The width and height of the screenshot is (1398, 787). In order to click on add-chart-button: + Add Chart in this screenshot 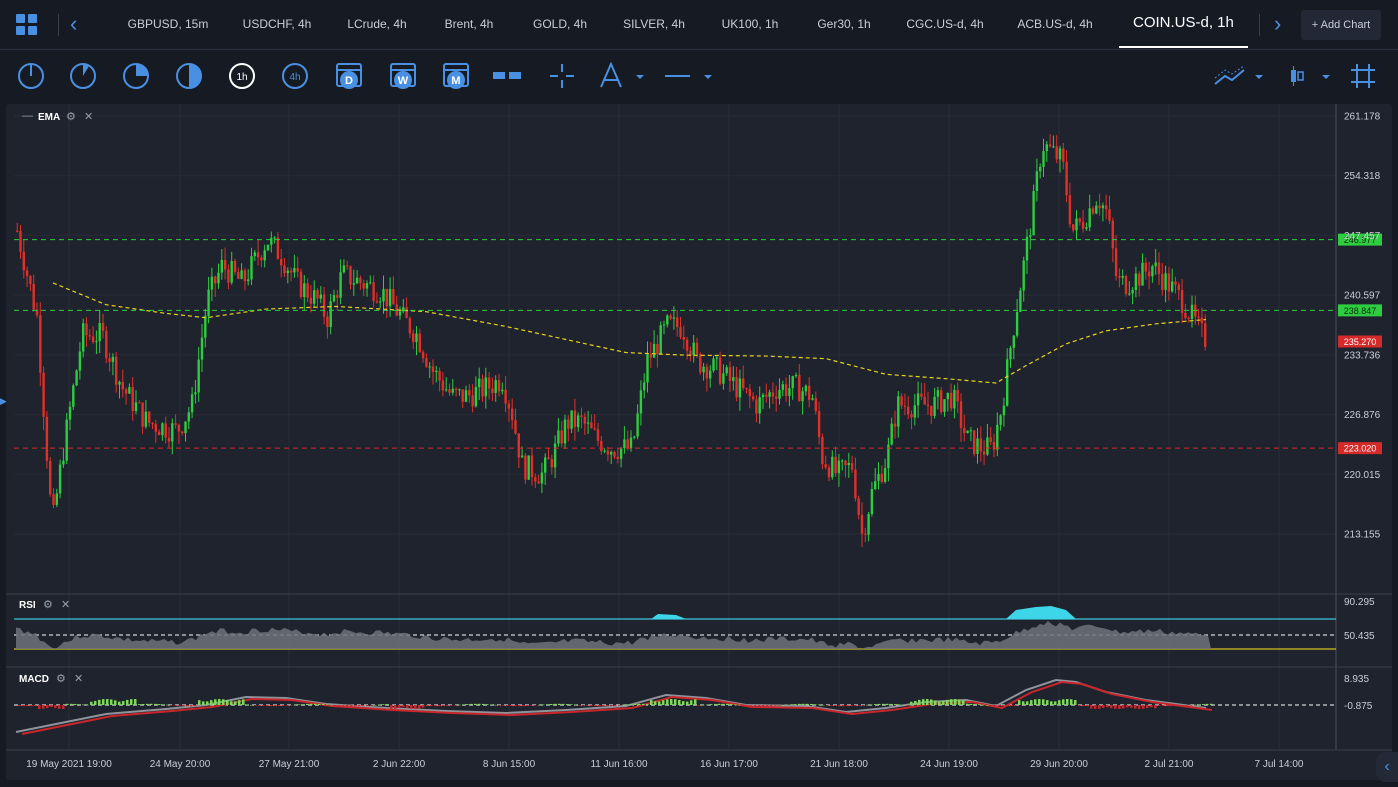, I will do `click(1341, 25)`.